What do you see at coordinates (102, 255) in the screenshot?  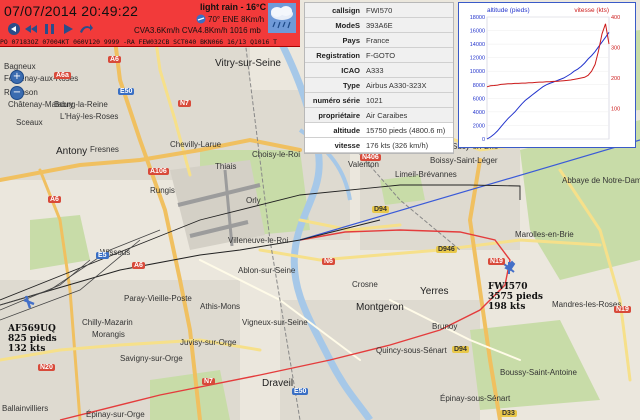 I see `road-badge: E5` at bounding box center [102, 255].